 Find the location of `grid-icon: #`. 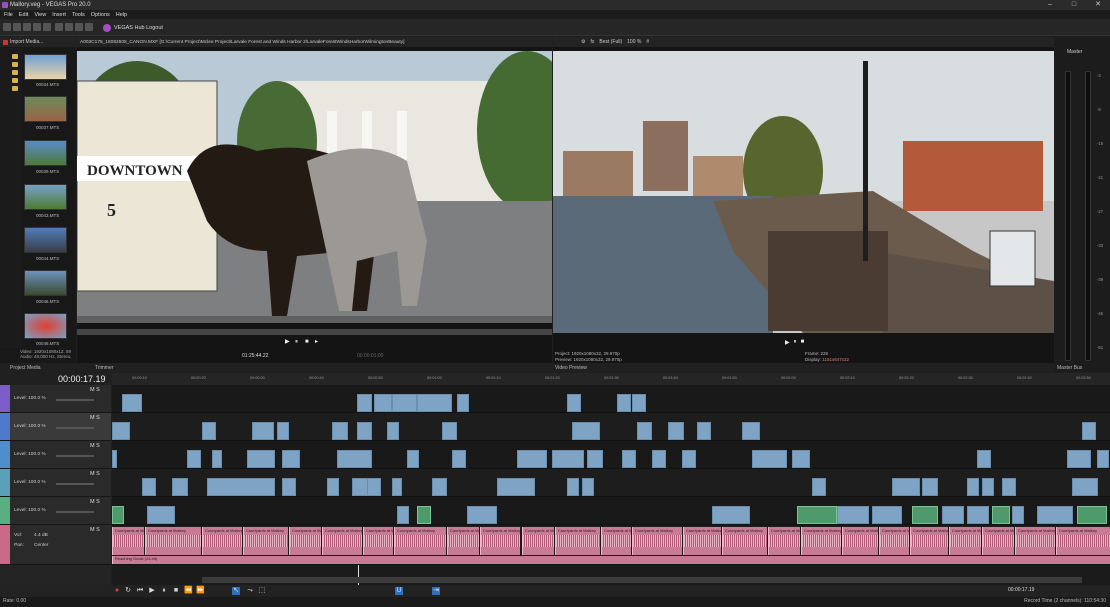

grid-icon: # is located at coordinates (647, 42).